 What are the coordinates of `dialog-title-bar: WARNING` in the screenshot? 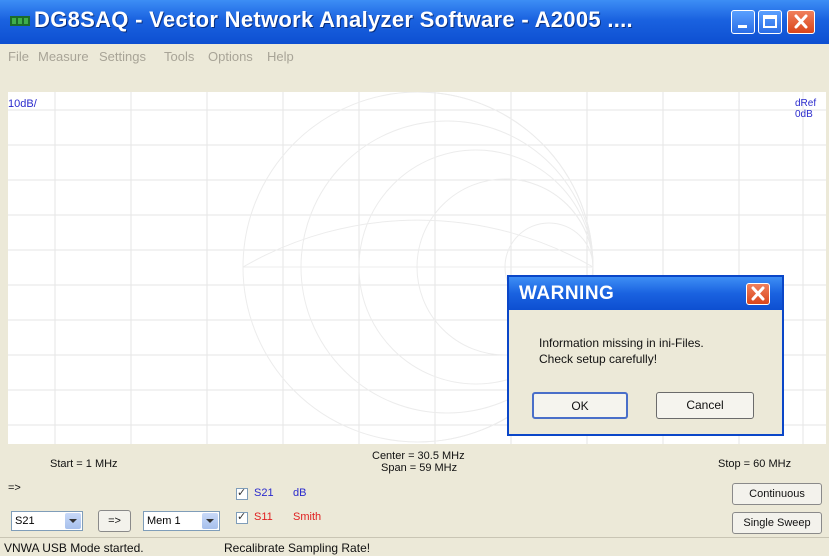 It's located at (645, 293).